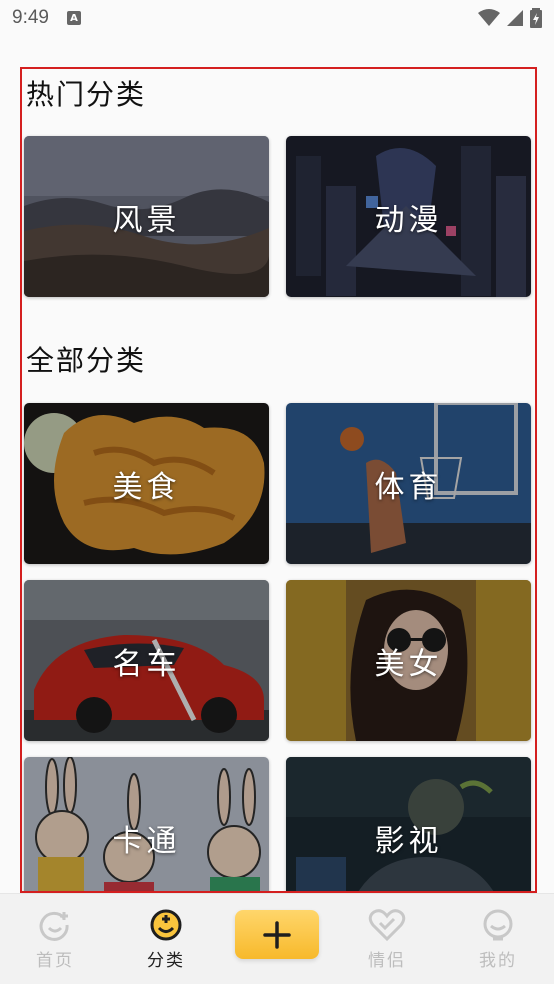  Describe the element at coordinates (86, 360) in the screenshot. I see `all-section-title: 全部分类` at that location.